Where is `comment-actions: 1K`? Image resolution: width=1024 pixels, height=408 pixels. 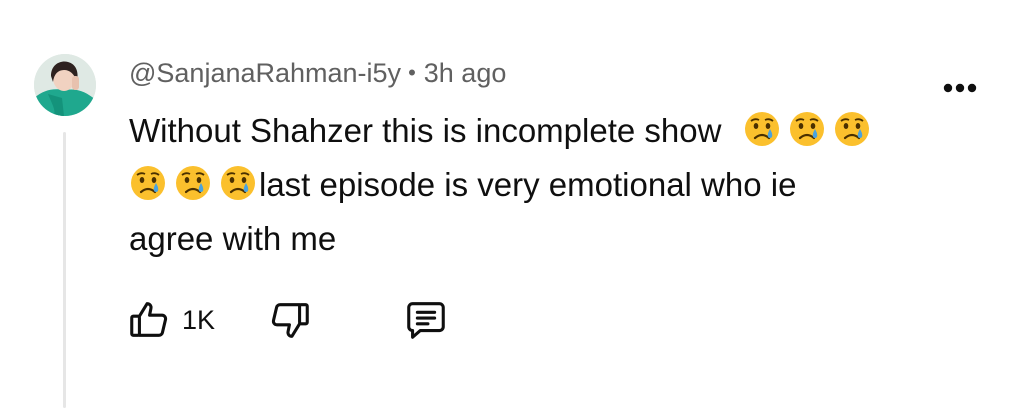 comment-actions: 1K is located at coordinates (287, 320).